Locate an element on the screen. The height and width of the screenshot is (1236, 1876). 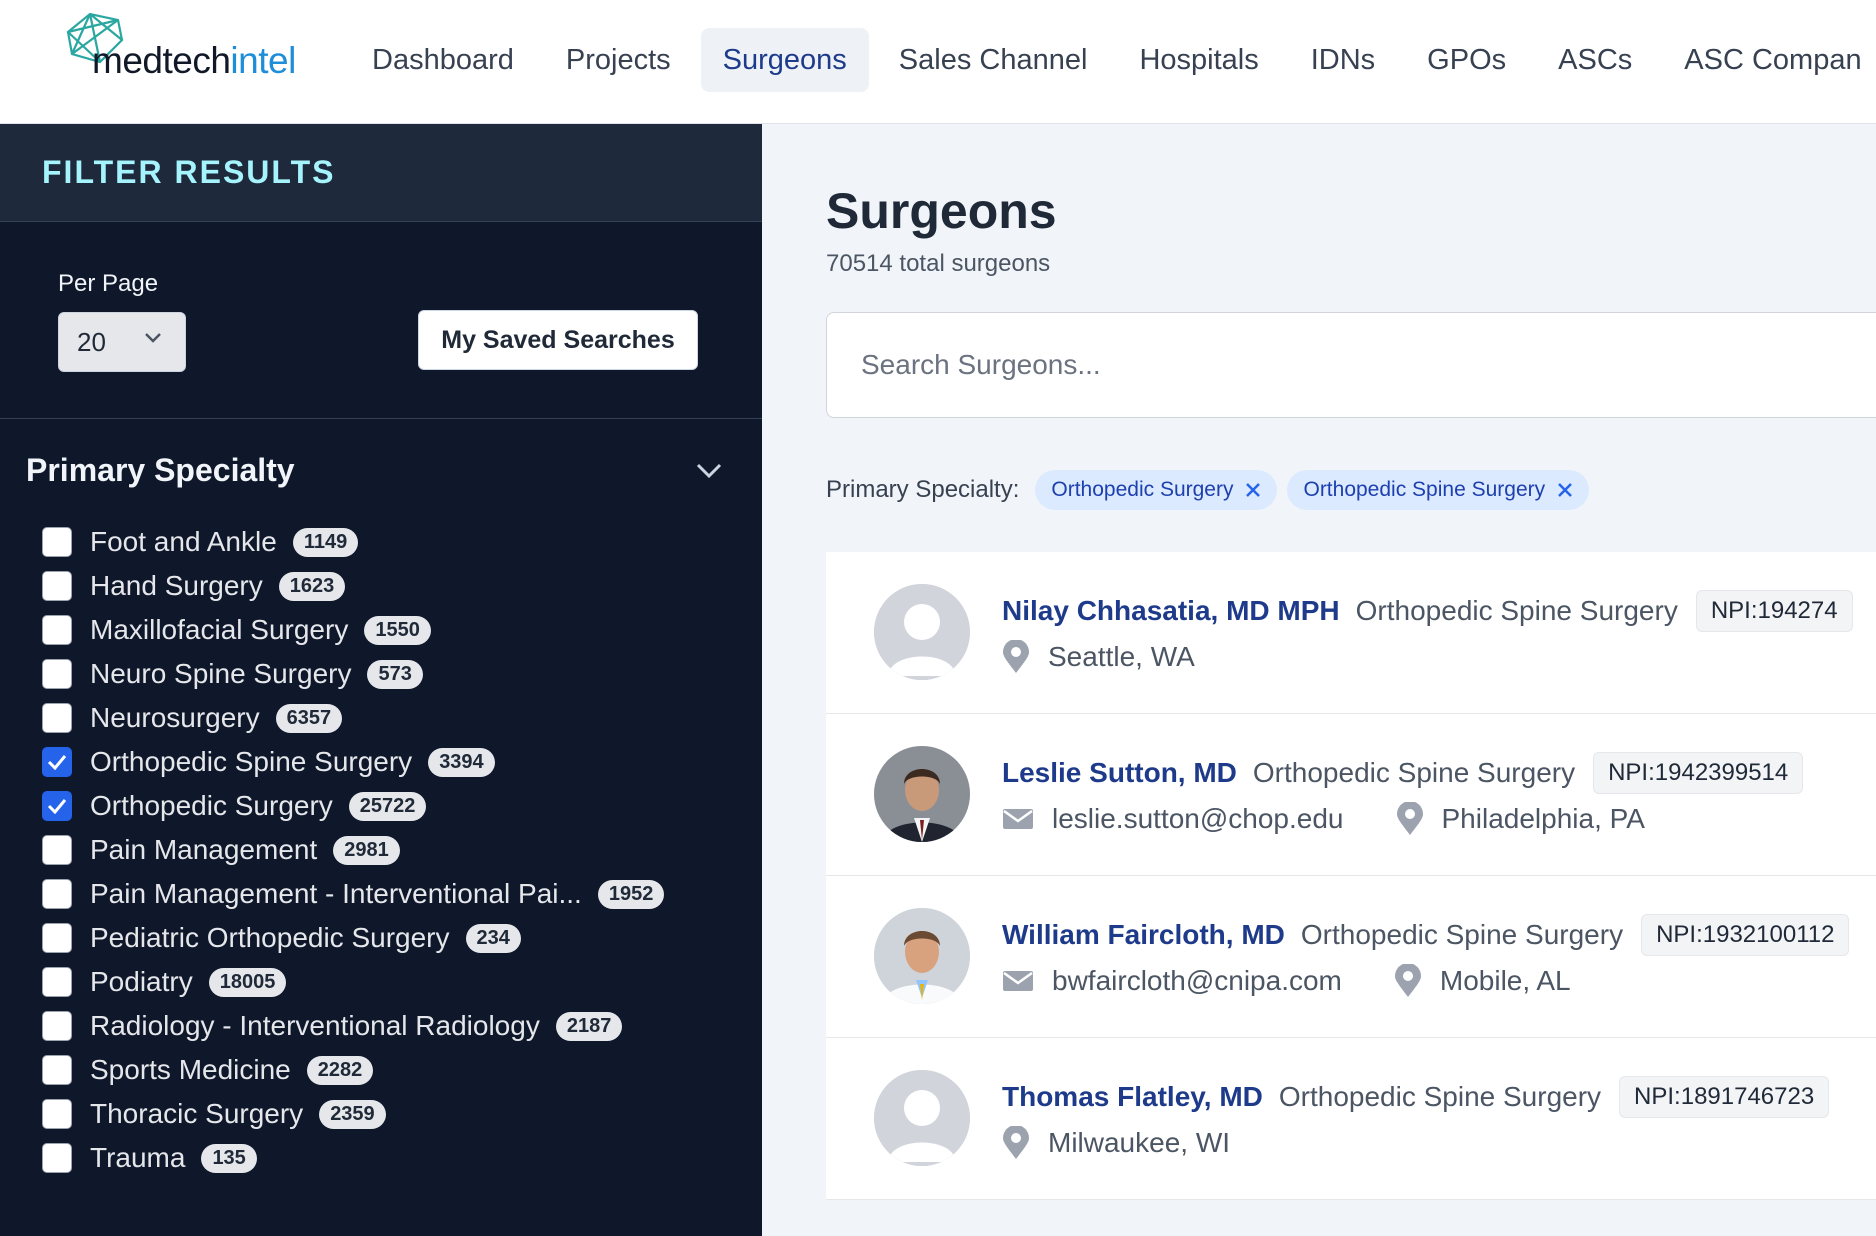
specialty-option: Sports Medicine 2282 is located at coordinates (353, 1070).